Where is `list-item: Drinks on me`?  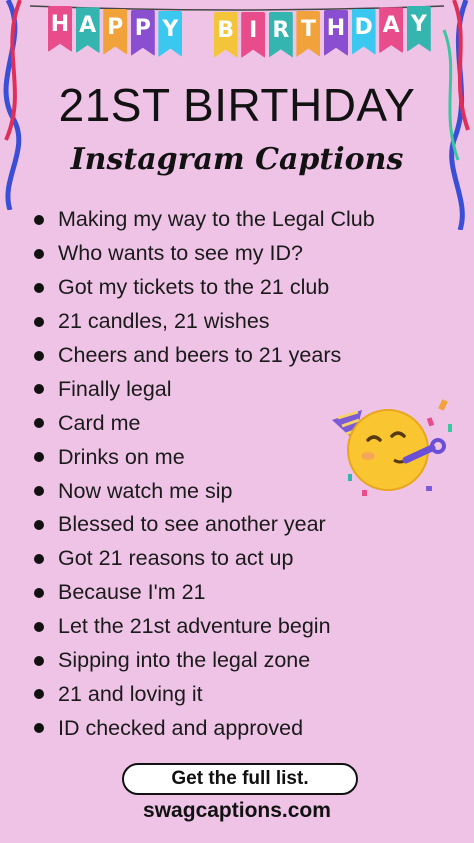 list-item: Drinks on me is located at coordinates (204, 457).